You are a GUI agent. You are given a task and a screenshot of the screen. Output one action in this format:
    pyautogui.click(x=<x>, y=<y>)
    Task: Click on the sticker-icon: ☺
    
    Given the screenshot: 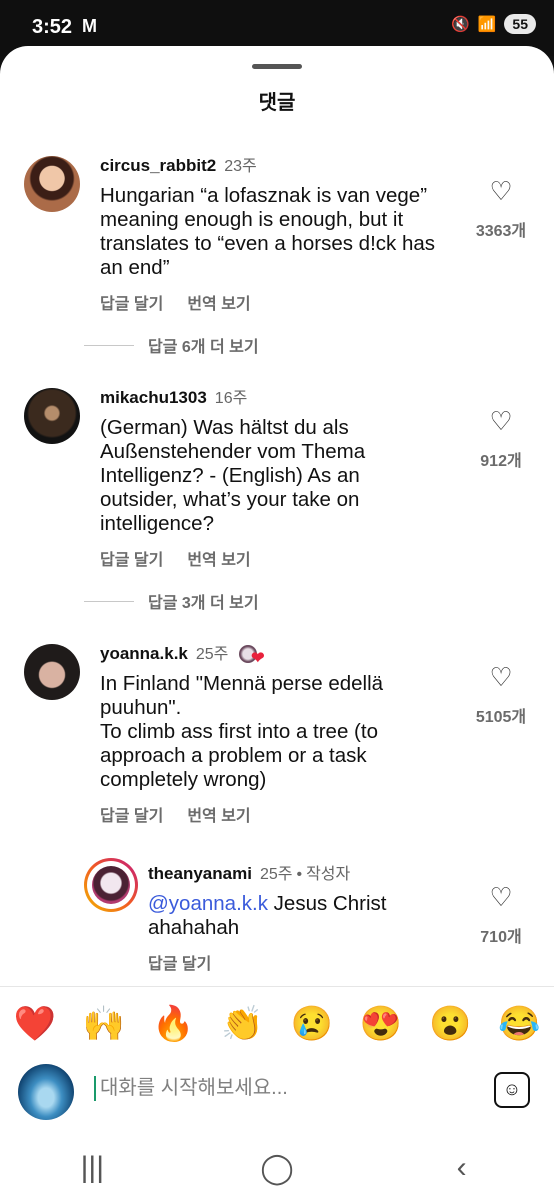 What is the action you would take?
    pyautogui.click(x=512, y=1090)
    